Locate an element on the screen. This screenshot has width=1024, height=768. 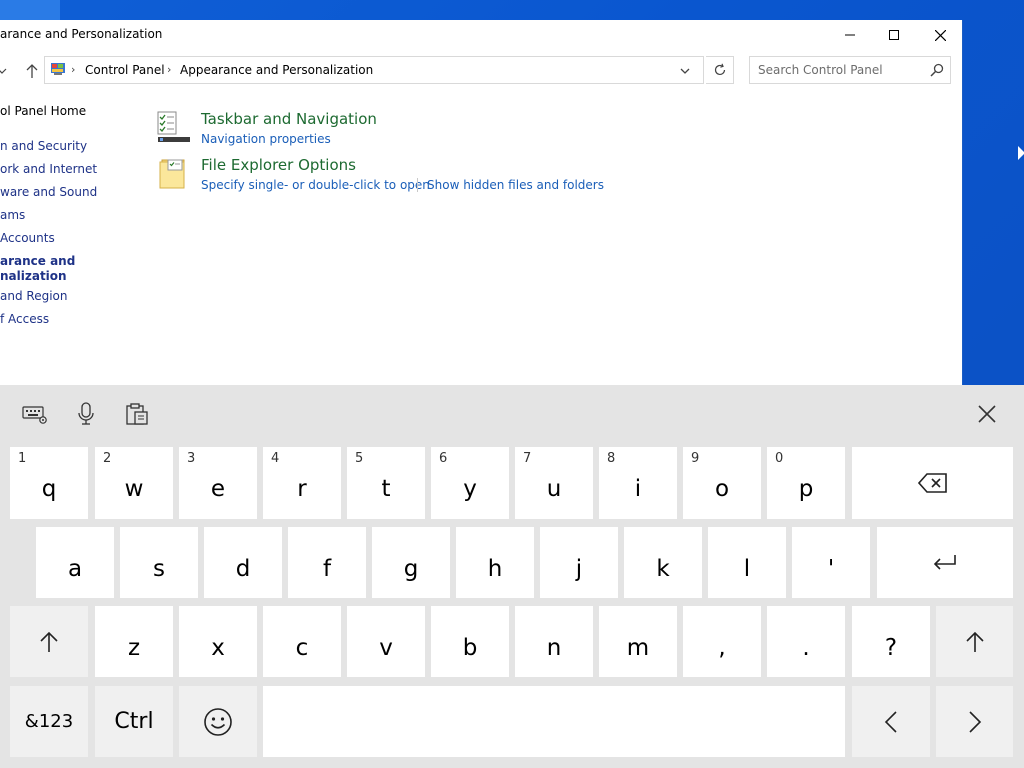
refresh-button is located at coordinates (720, 70).